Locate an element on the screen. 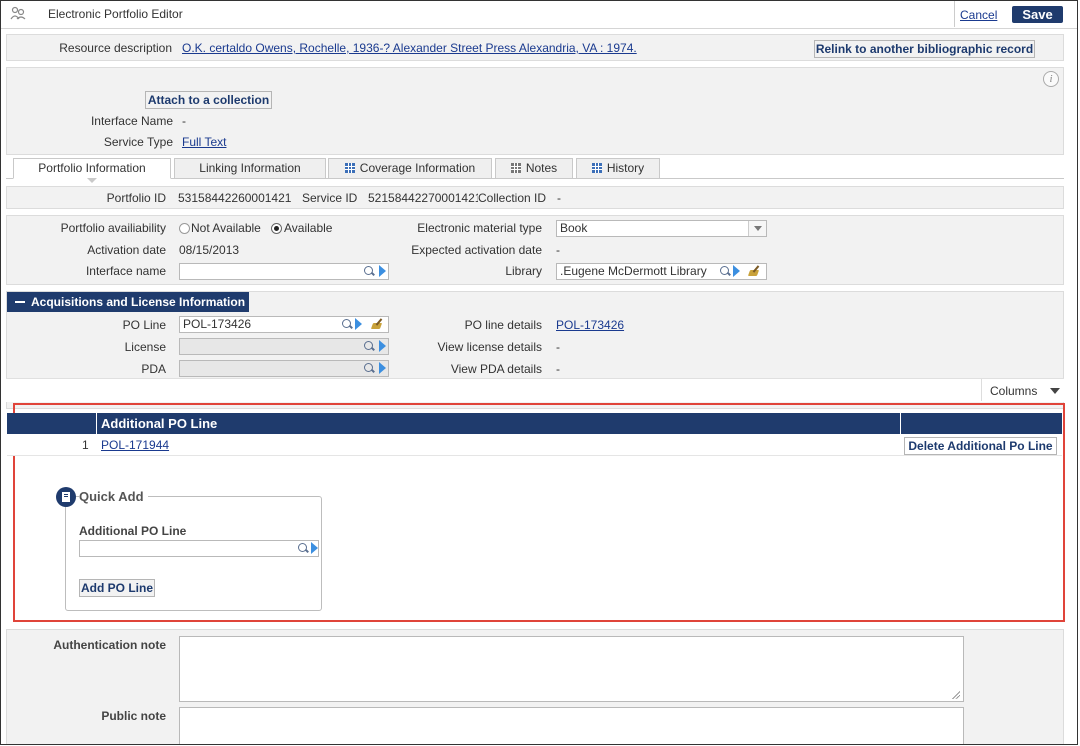 This screenshot has width=1080, height=746. page-title: Electronic Portfolio Editor is located at coordinates (115, 14).